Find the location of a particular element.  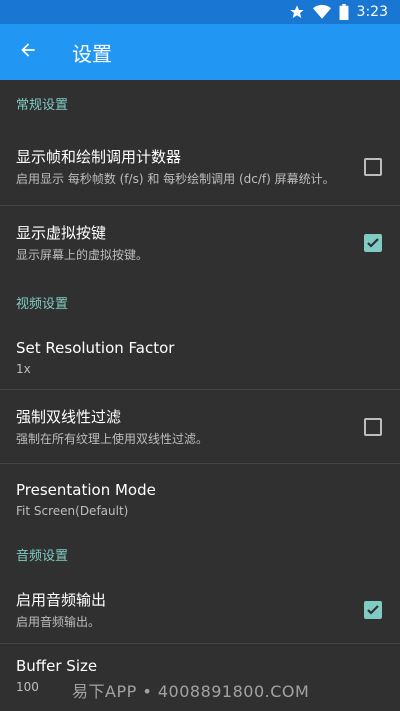

arrow-left-icon is located at coordinates (28, 52).